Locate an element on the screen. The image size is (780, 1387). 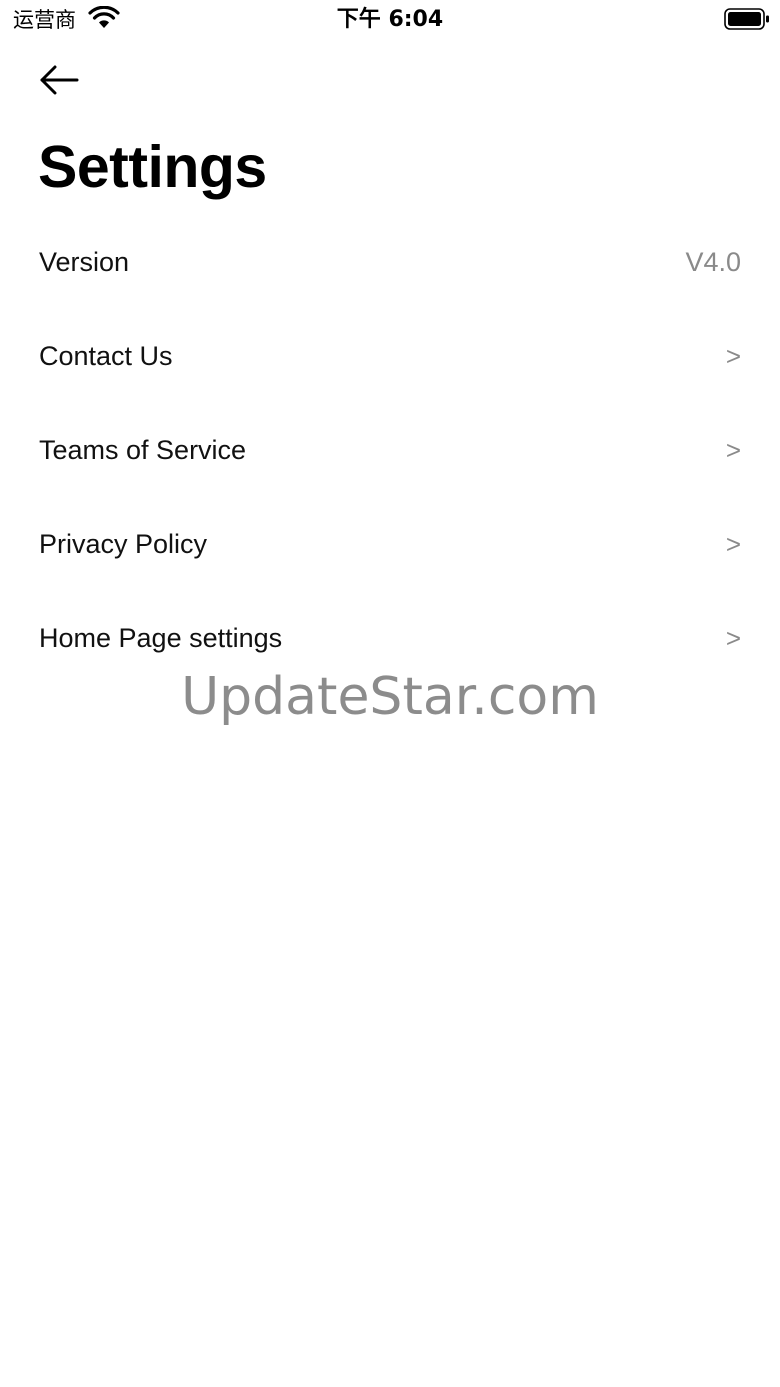
settings-row-label: Contact Us is located at coordinates (106, 356).